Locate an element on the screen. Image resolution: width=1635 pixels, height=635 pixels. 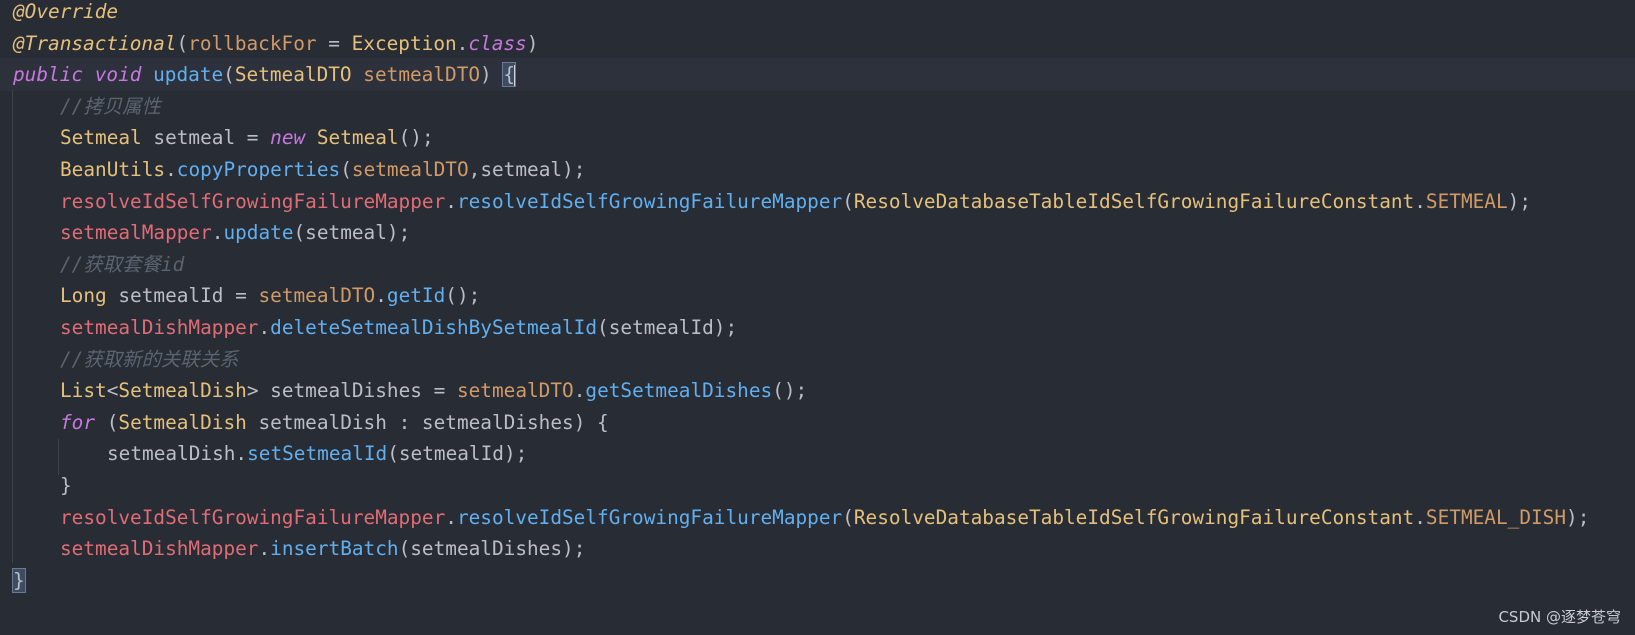
code-token: deleteSetmealDishBySetmealId is located at coordinates (434, 327).